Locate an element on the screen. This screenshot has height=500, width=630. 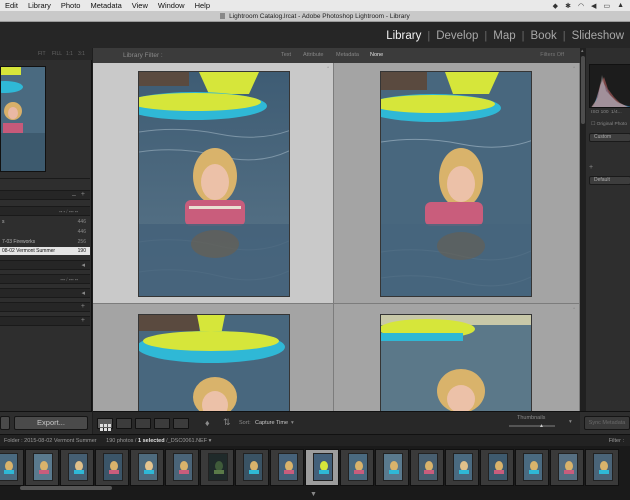
zoom-3to1: 3:1 is located at coordinates (81, 54).